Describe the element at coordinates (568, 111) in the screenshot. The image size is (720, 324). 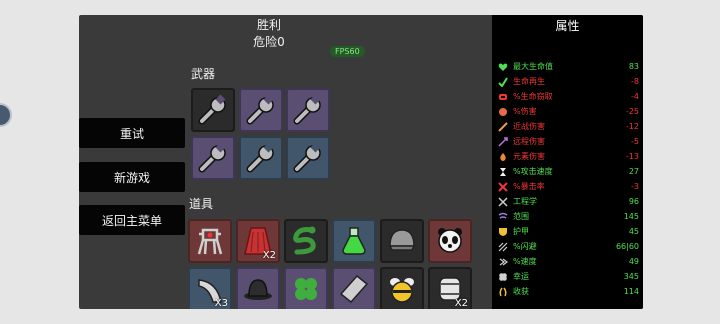
I see `stat-row: %伤害 -25` at that location.